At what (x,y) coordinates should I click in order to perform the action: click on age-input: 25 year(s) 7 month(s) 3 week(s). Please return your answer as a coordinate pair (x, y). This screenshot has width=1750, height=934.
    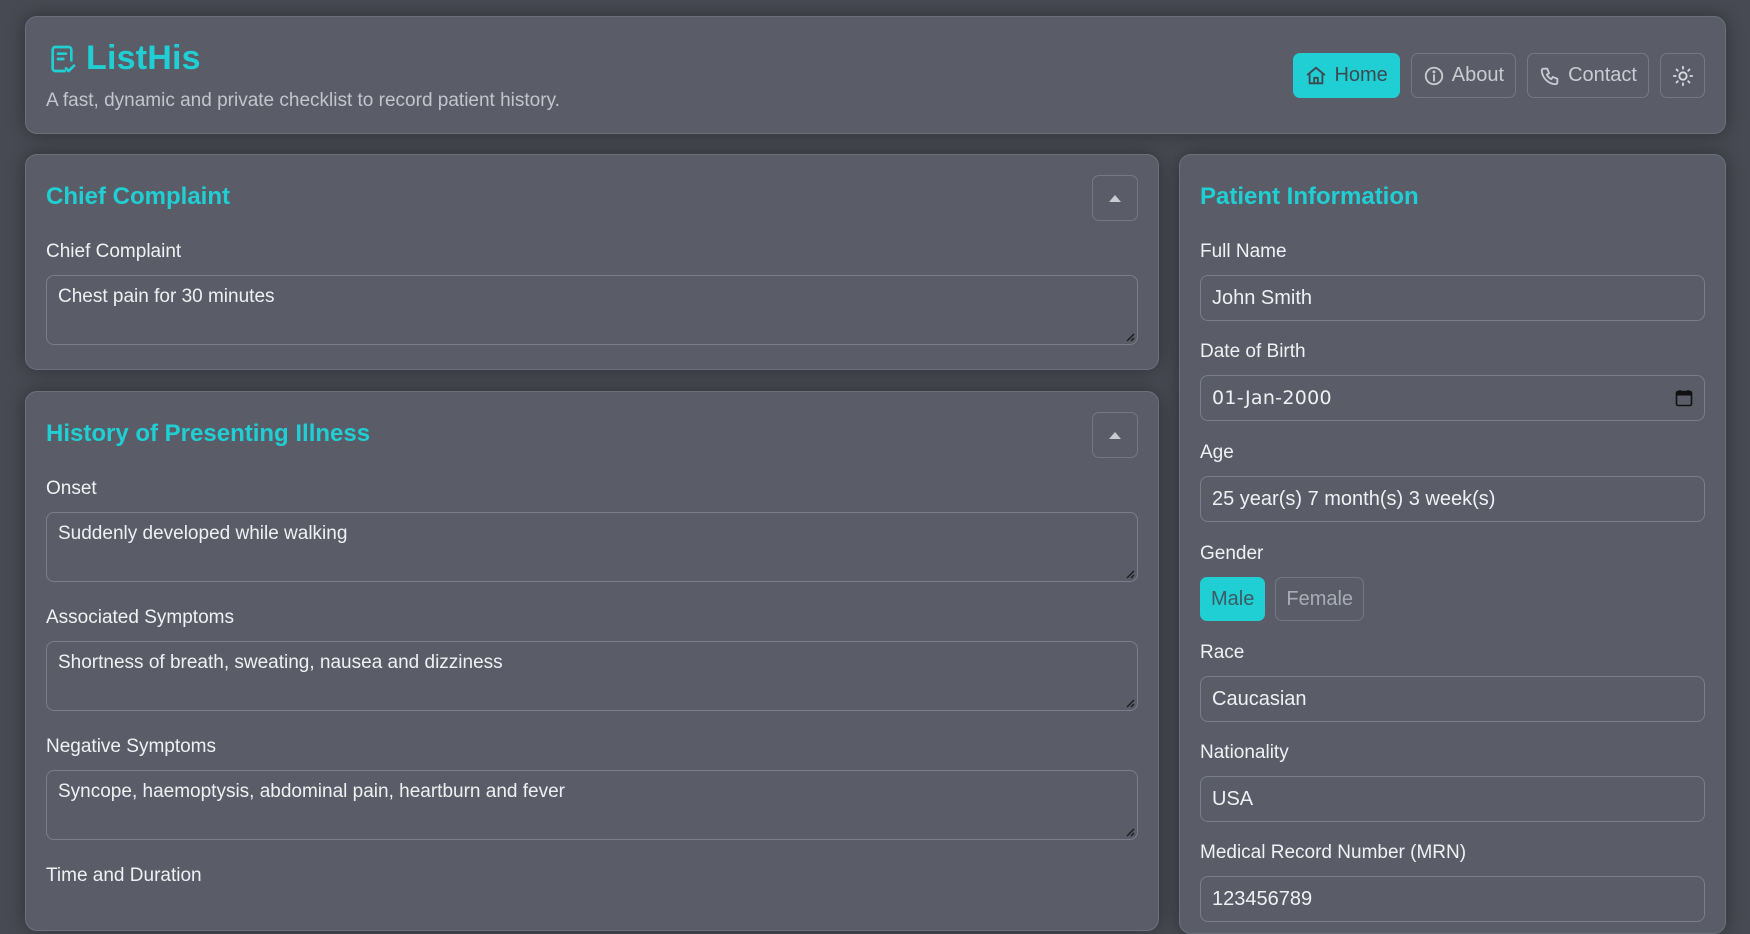
    Looking at the image, I should click on (1452, 499).